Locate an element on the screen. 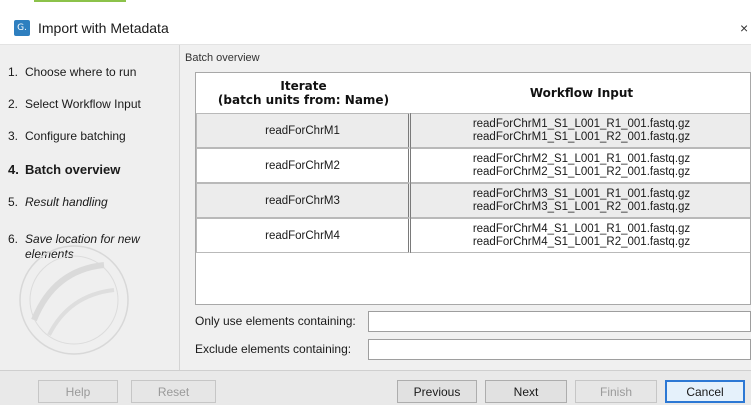  section-title: Batch overview is located at coordinates (222, 58).